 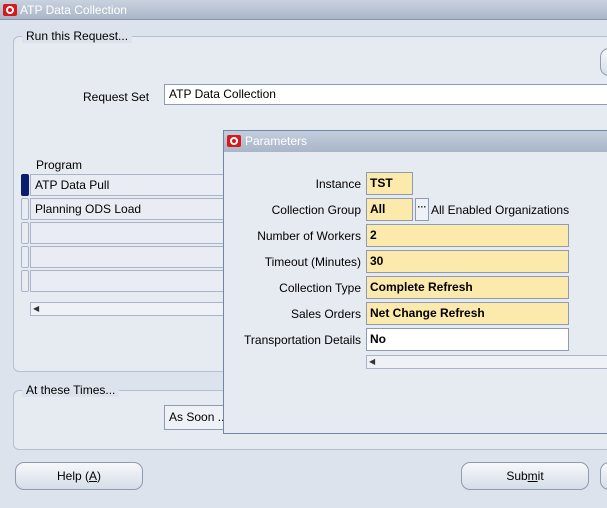 What do you see at coordinates (467, 339) in the screenshot?
I see `transportation-field: No` at bounding box center [467, 339].